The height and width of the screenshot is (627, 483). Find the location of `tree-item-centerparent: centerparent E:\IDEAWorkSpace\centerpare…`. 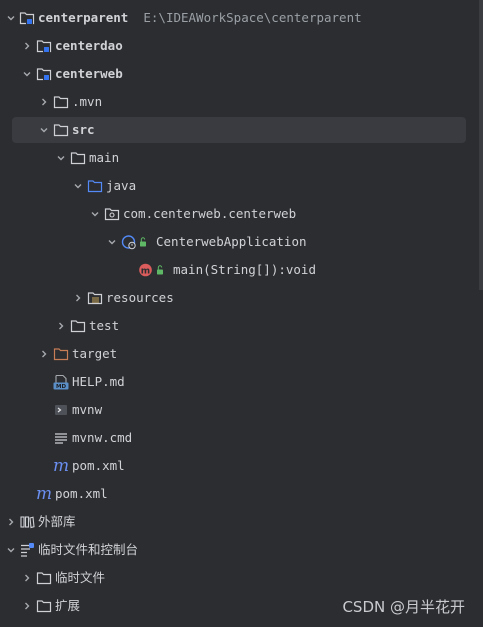

tree-item-centerparent: centerparent E:\IDEAWorkSpace\centerpare… is located at coordinates (239, 18).